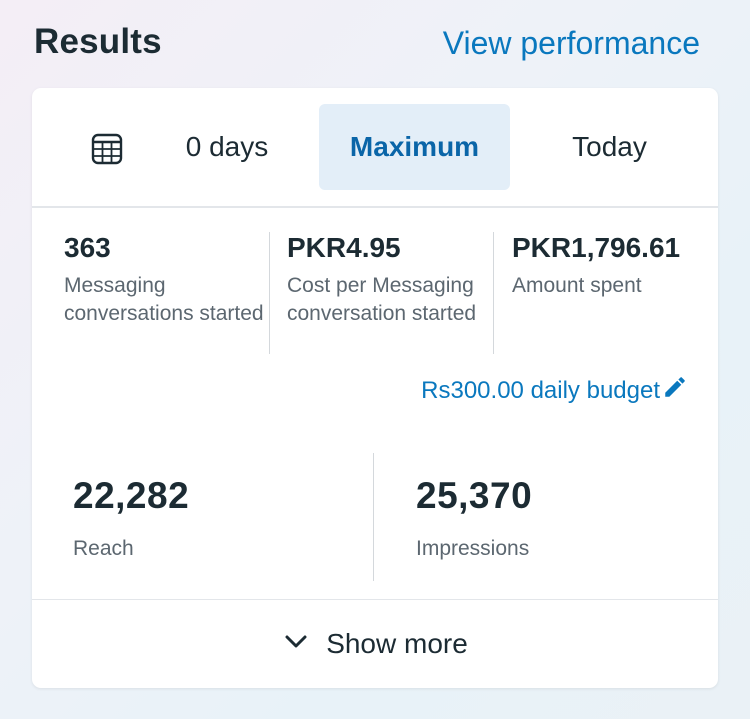  I want to click on chevron-down-icon, so click(296, 644).